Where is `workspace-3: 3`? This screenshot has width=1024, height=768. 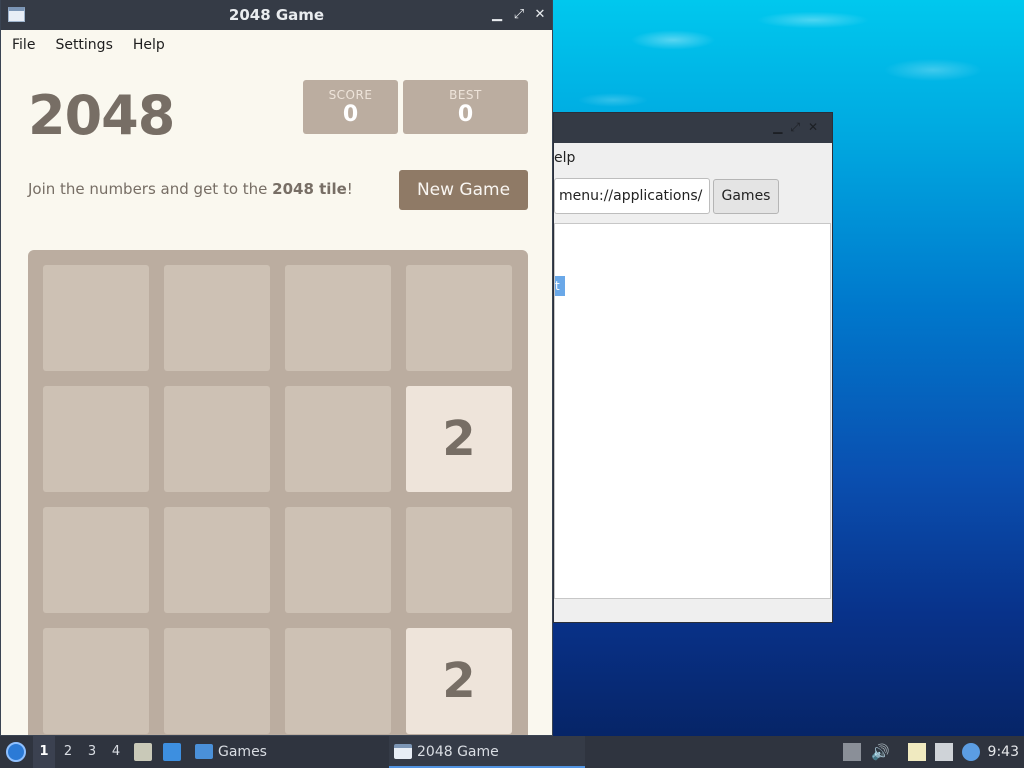 workspace-3: 3 is located at coordinates (92, 752).